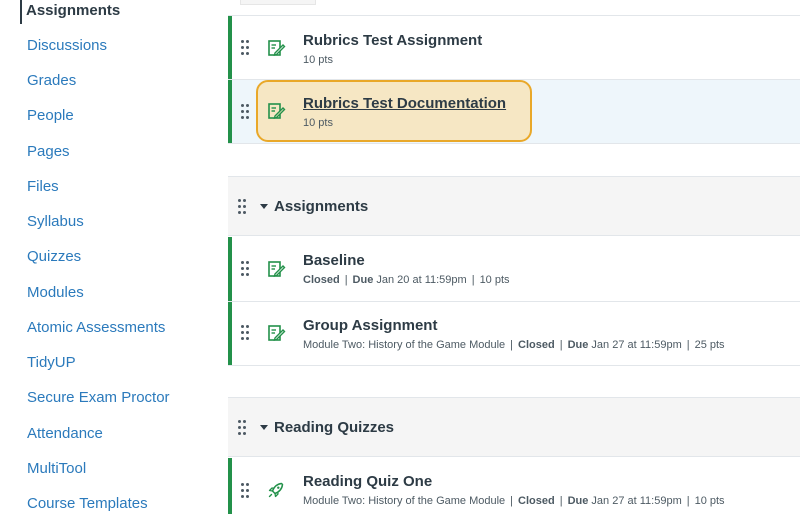  Describe the element at coordinates (278, 2) in the screenshot. I see `toolbar-edge` at that location.